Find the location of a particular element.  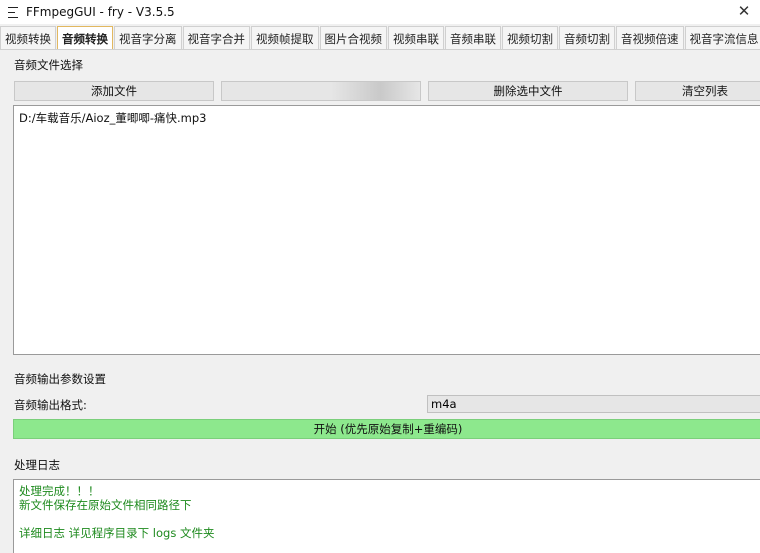

tab-stream-info: 视音字流信息 is located at coordinates (722, 38).